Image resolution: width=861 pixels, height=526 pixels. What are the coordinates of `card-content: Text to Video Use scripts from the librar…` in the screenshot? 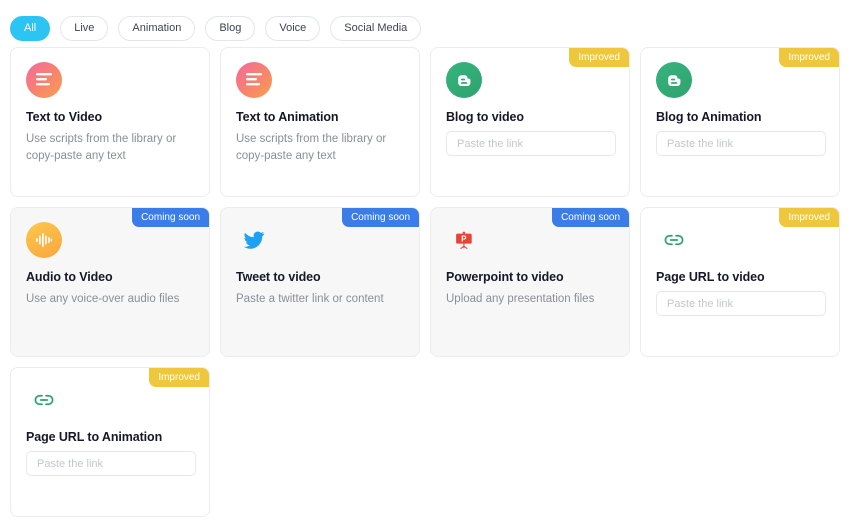 It's located at (110, 106).